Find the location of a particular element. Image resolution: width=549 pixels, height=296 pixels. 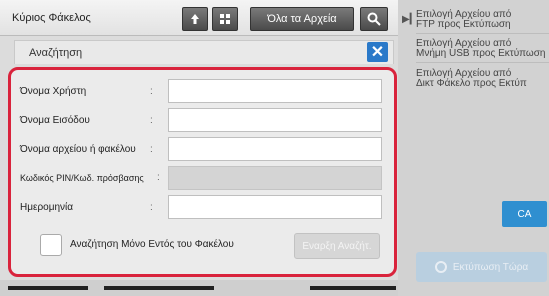

grid-view-icon is located at coordinates (225, 19).